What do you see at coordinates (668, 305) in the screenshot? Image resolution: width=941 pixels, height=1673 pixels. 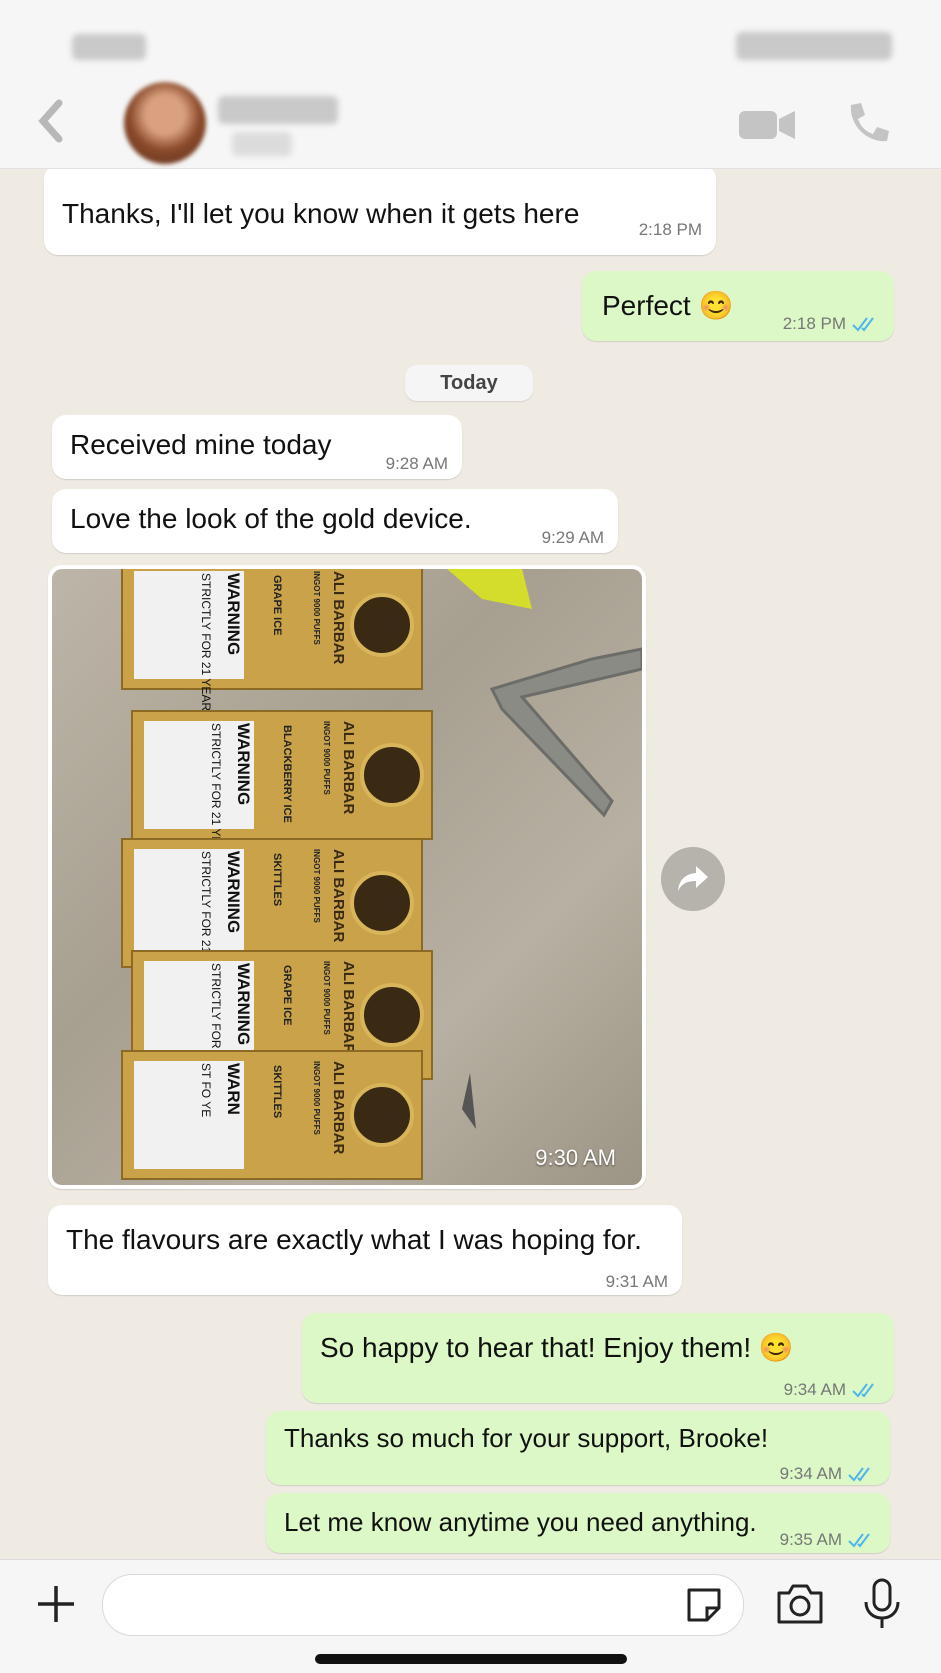 I see `message-text: Perfect 😊` at bounding box center [668, 305].